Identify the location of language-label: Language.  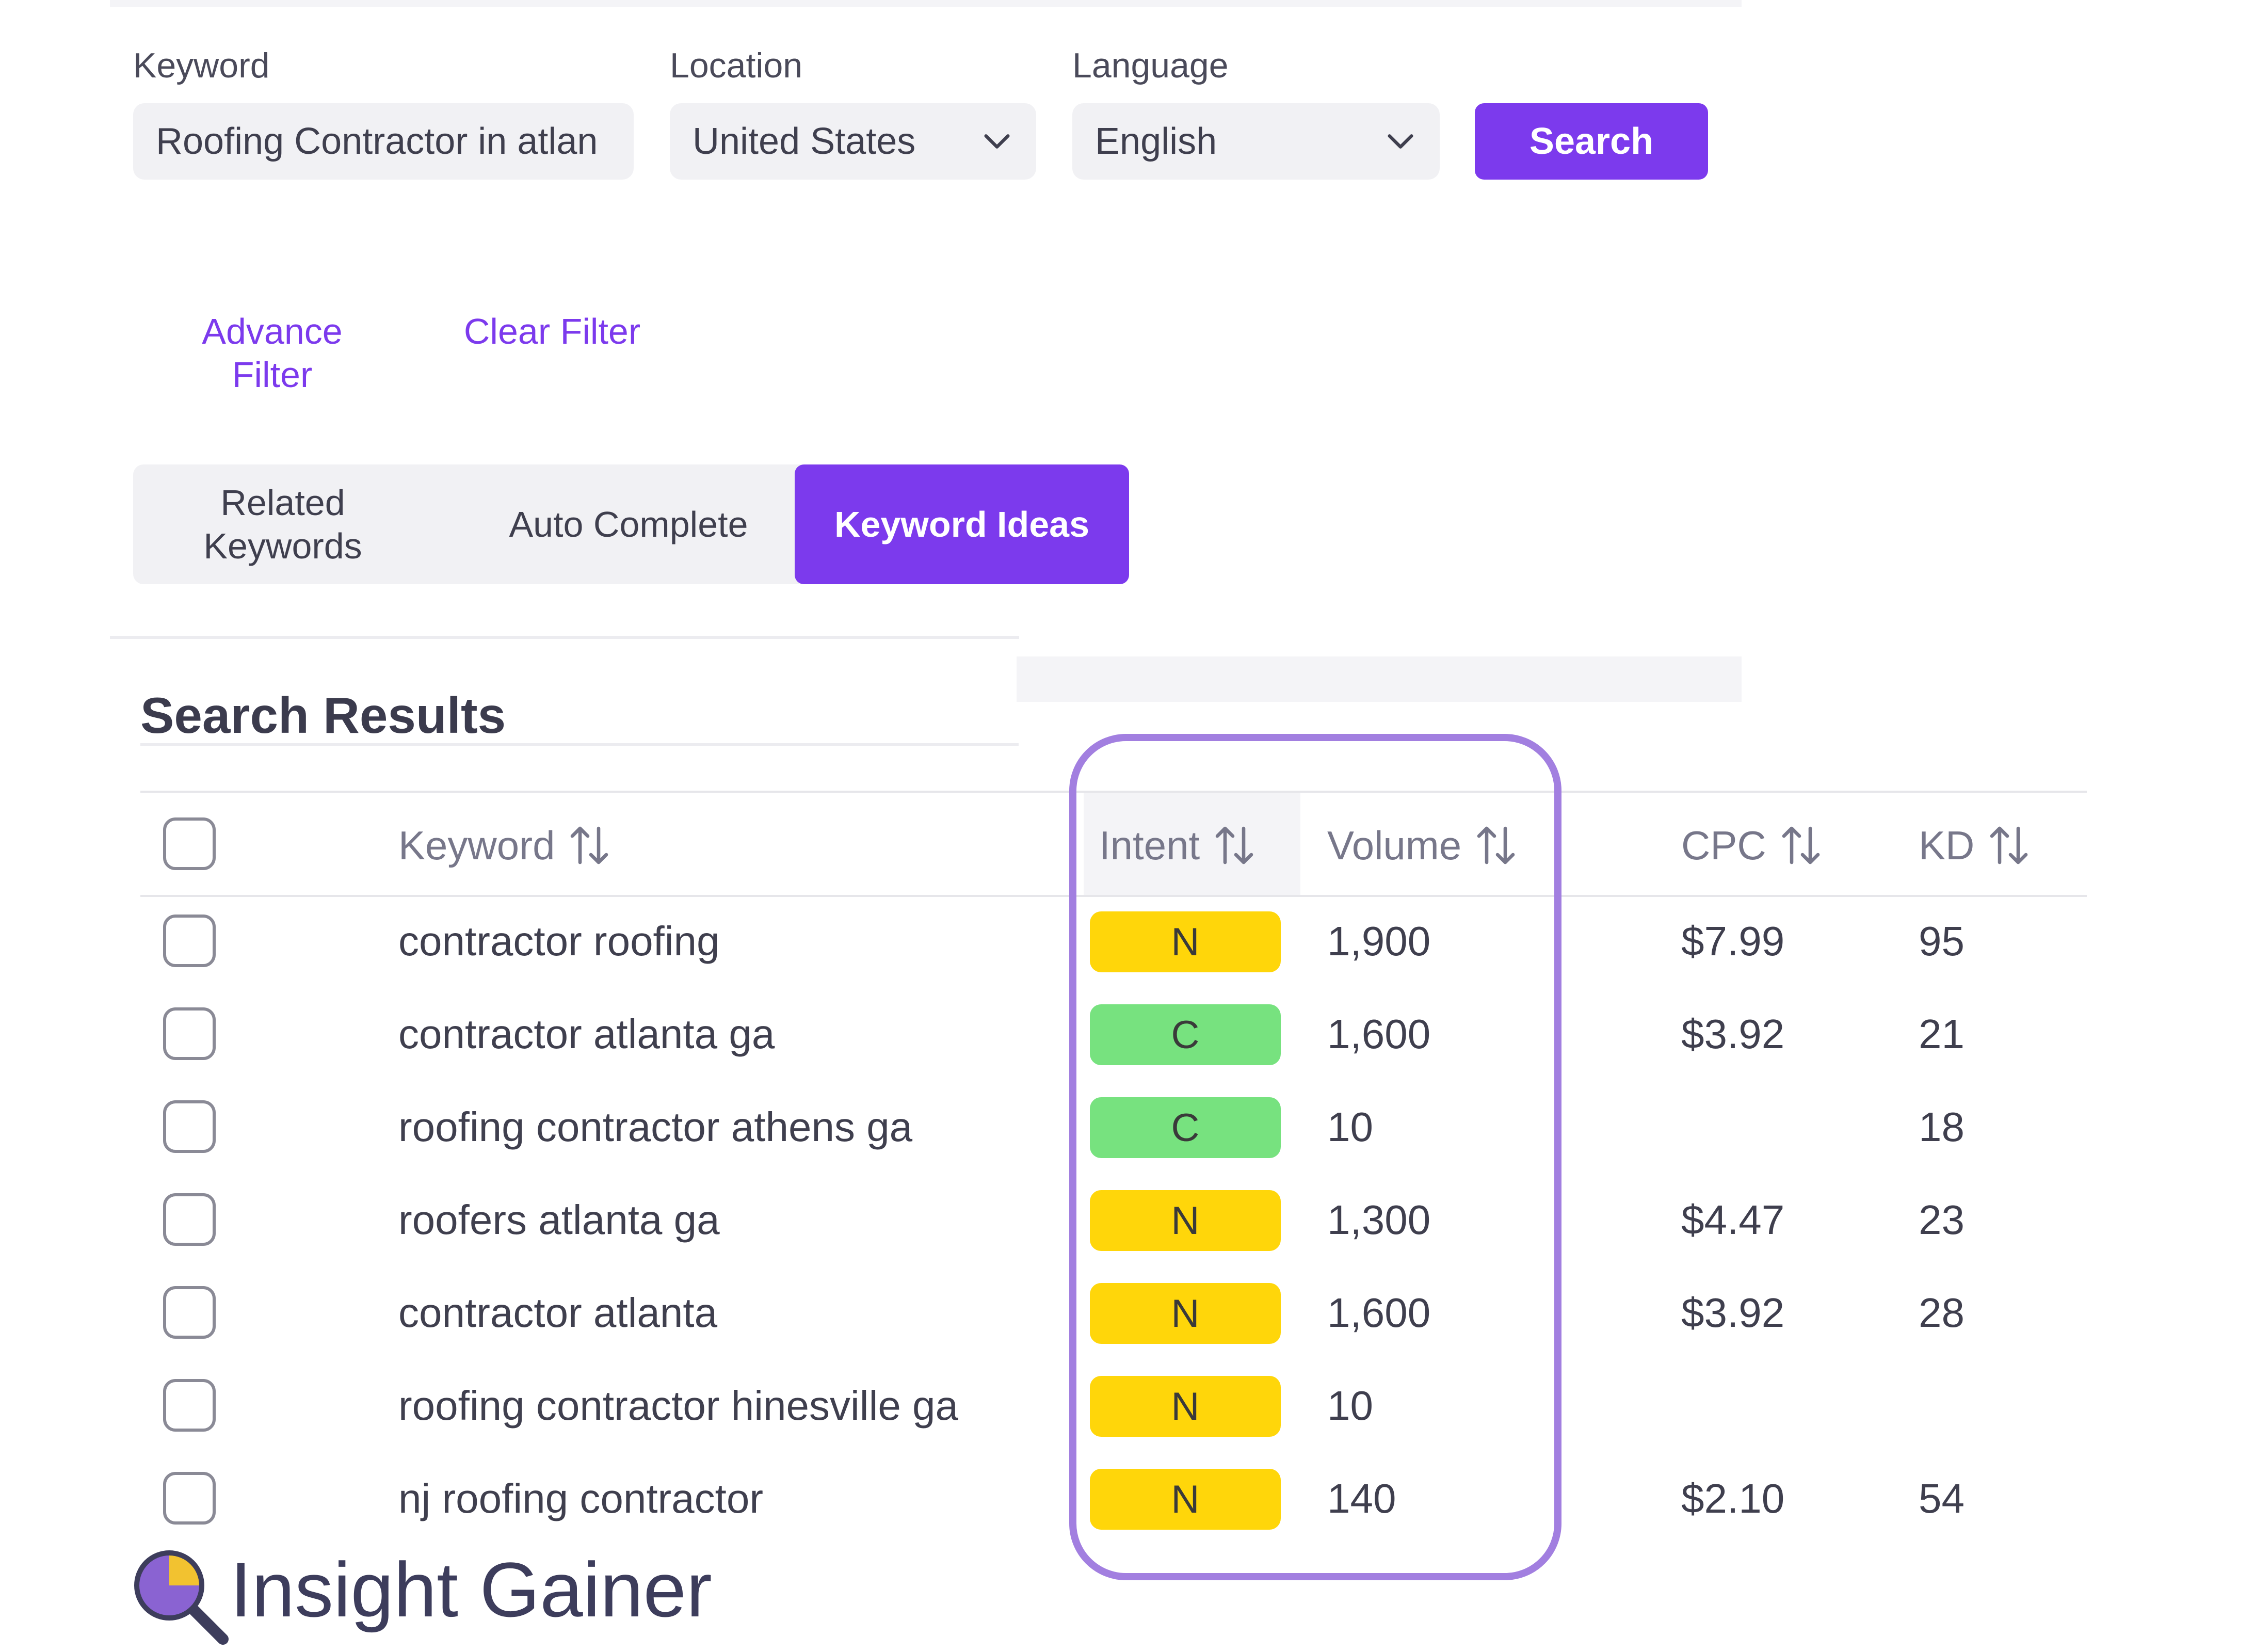
(1151, 65).